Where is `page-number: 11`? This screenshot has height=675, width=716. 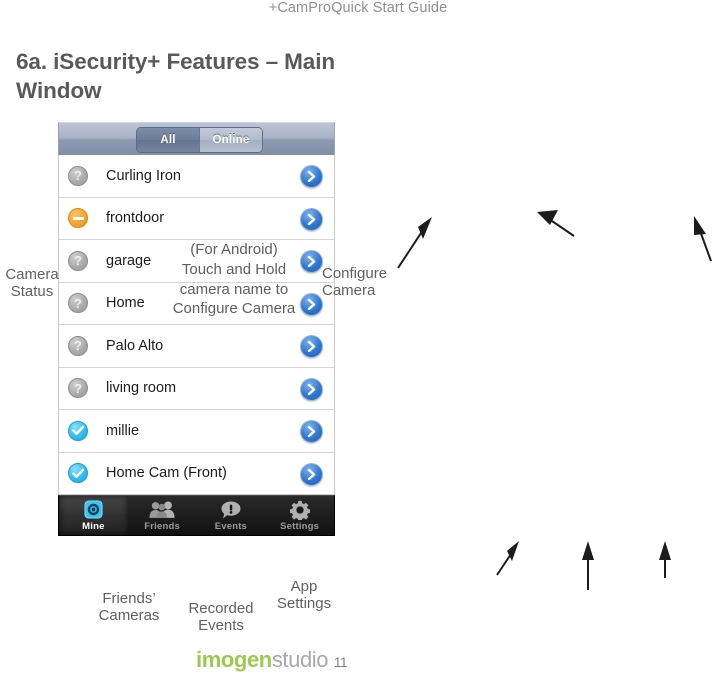
page-number: 11 is located at coordinates (340, 662).